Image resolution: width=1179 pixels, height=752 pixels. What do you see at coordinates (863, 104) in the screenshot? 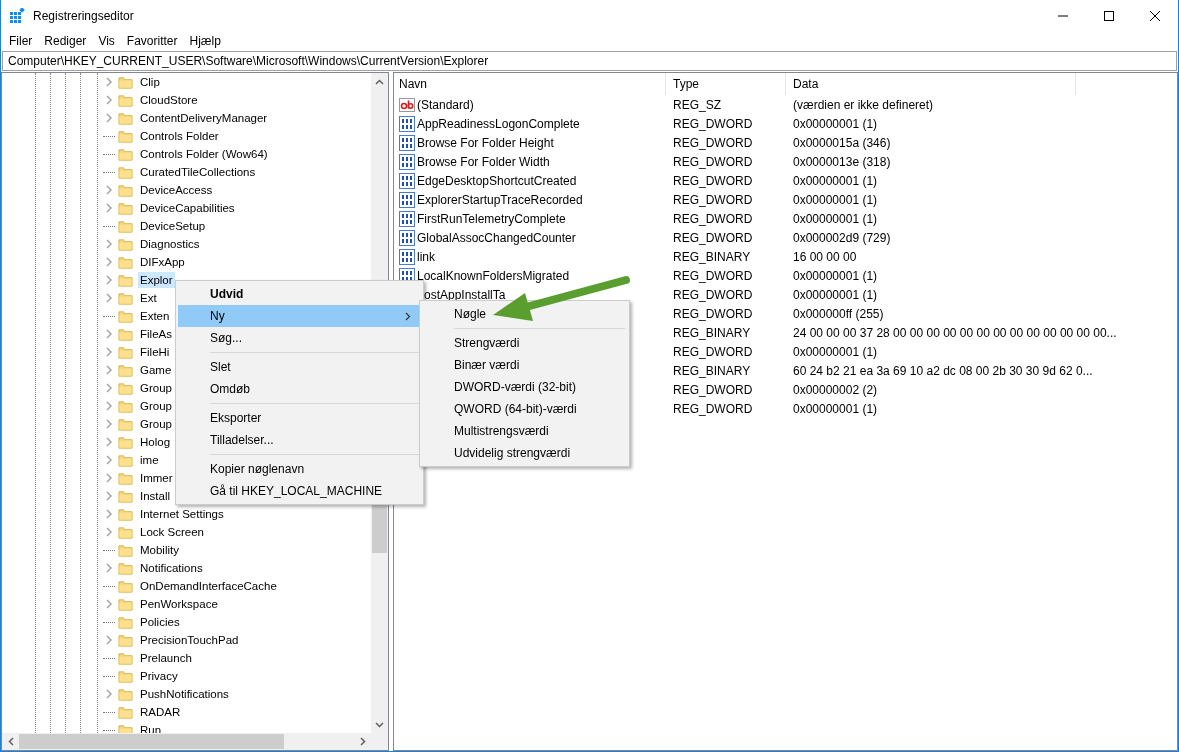
I see `value-data: (værdien er ikke defineret)` at bounding box center [863, 104].